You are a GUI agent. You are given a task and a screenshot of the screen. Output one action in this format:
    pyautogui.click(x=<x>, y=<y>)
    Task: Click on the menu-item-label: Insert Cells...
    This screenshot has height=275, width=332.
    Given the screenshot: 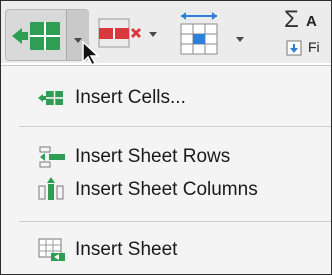 What is the action you would take?
    pyautogui.click(x=130, y=97)
    